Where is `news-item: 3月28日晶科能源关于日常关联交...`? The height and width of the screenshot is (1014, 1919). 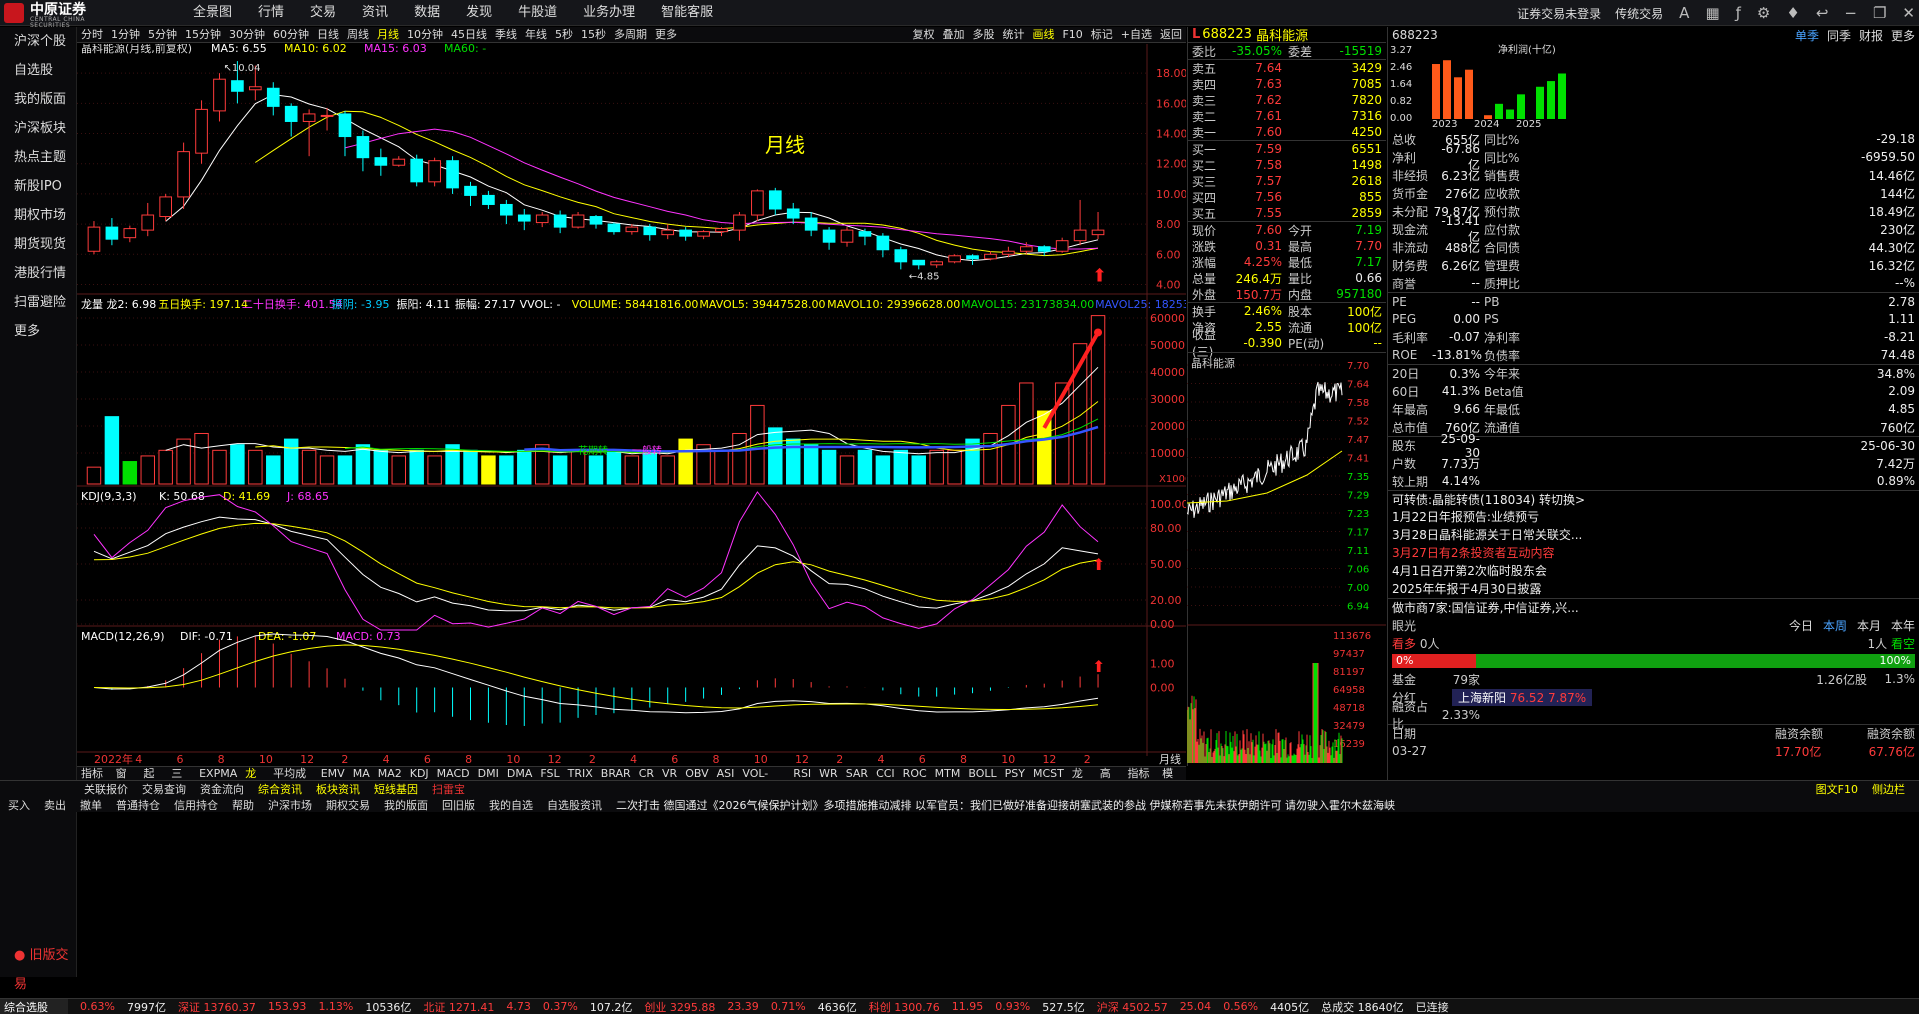
news-item: 3月28日晶科能源关于日常关联交... is located at coordinates (1653, 535).